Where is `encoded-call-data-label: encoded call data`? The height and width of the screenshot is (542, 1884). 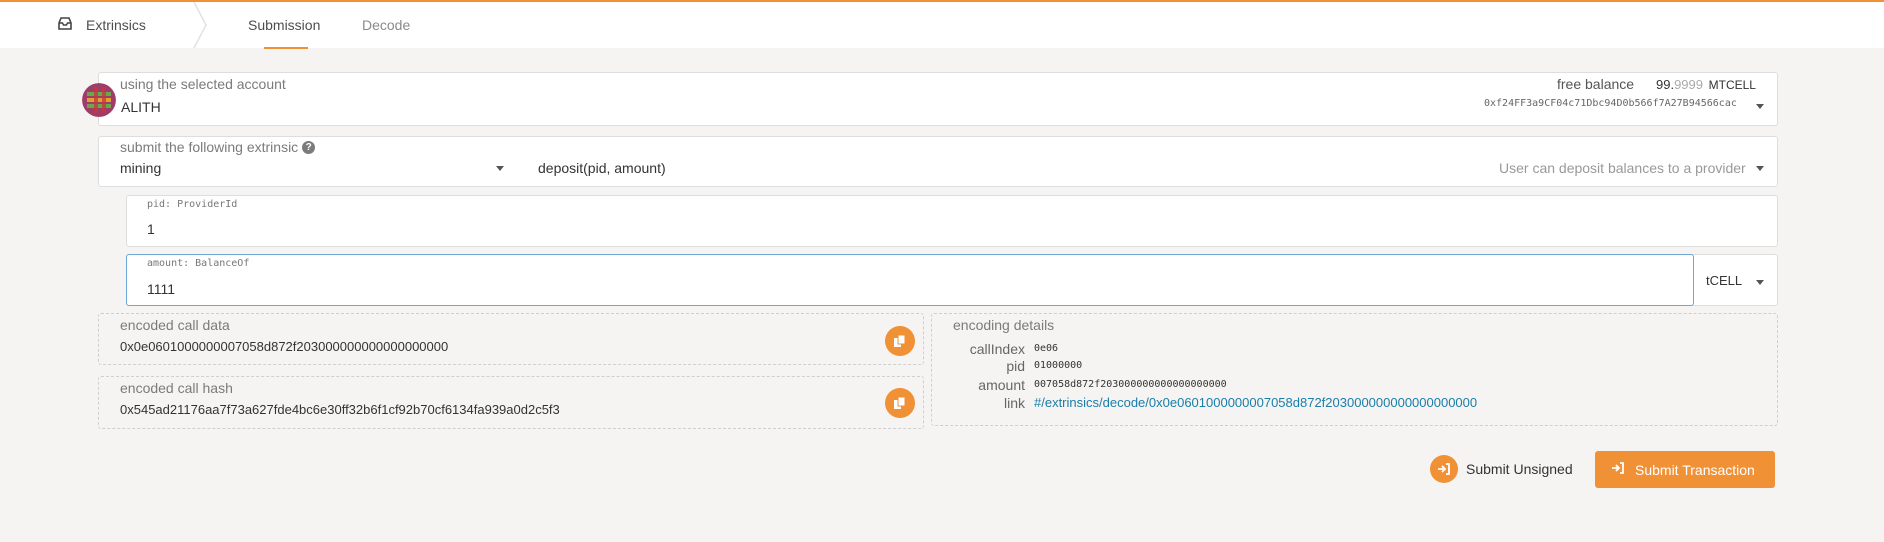 encoded-call-data-label: encoded call data is located at coordinates (175, 325).